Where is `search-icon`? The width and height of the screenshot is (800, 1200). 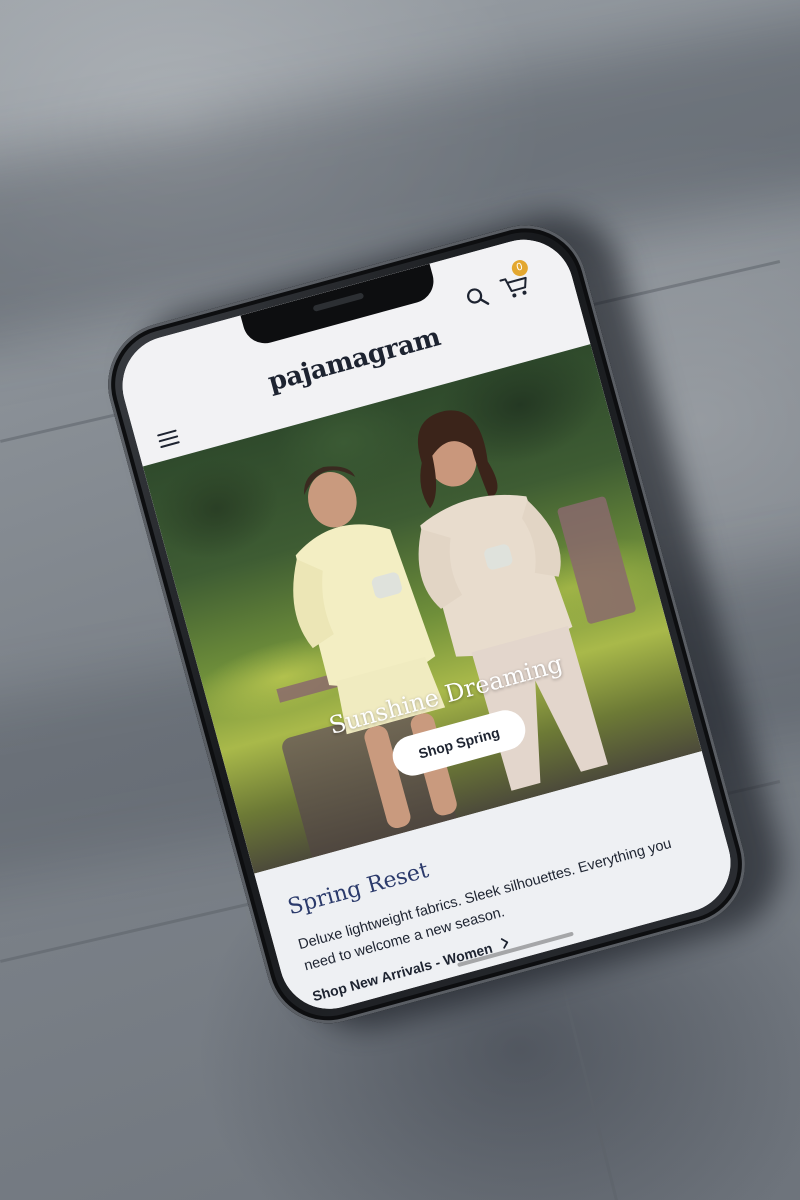
search-icon is located at coordinates (477, 297).